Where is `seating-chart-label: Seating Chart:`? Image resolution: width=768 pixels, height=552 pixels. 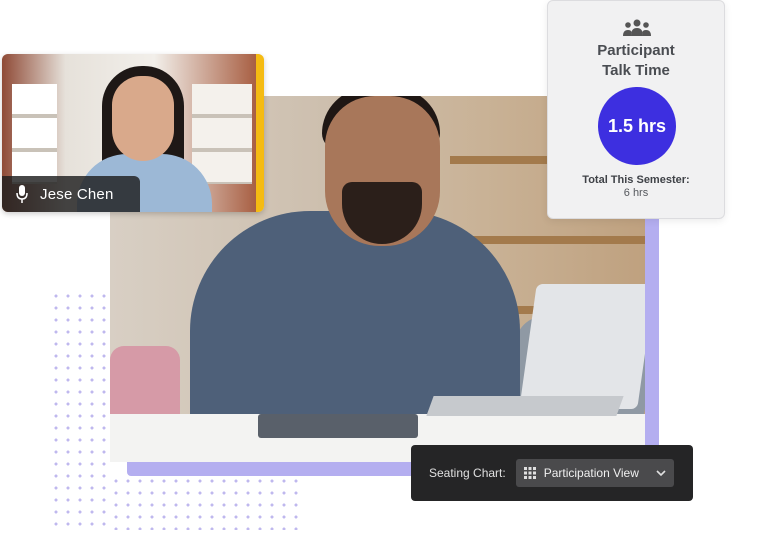
seating-chart-label: Seating Chart: is located at coordinates (467, 473).